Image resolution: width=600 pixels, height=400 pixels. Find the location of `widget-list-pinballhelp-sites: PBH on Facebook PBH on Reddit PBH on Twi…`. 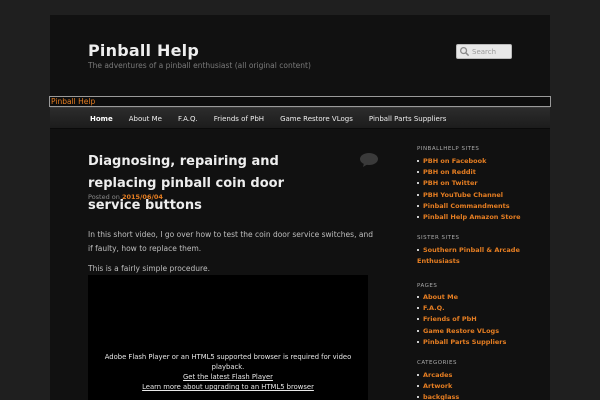

widget-list-pinballhelp-sites: PBH on Facebook PBH on Reddit PBH on Twi… is located at coordinates (469, 189).